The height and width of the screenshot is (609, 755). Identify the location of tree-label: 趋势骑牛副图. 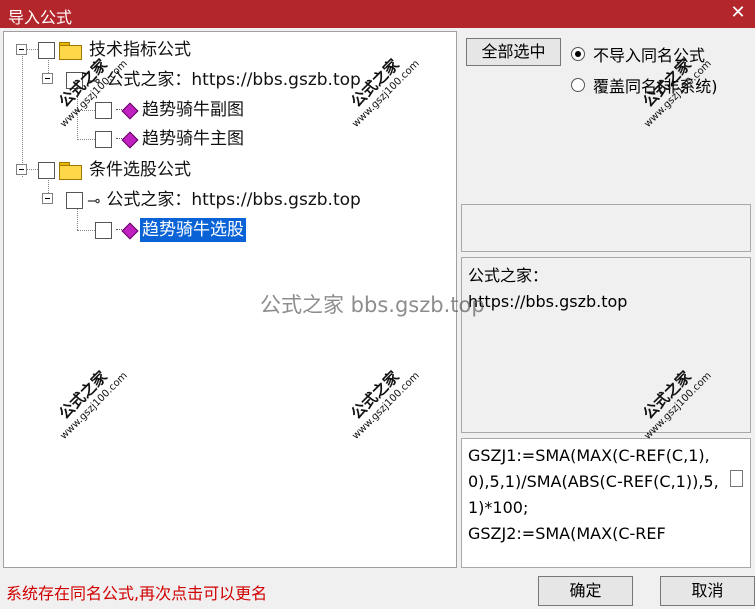
(193, 110).